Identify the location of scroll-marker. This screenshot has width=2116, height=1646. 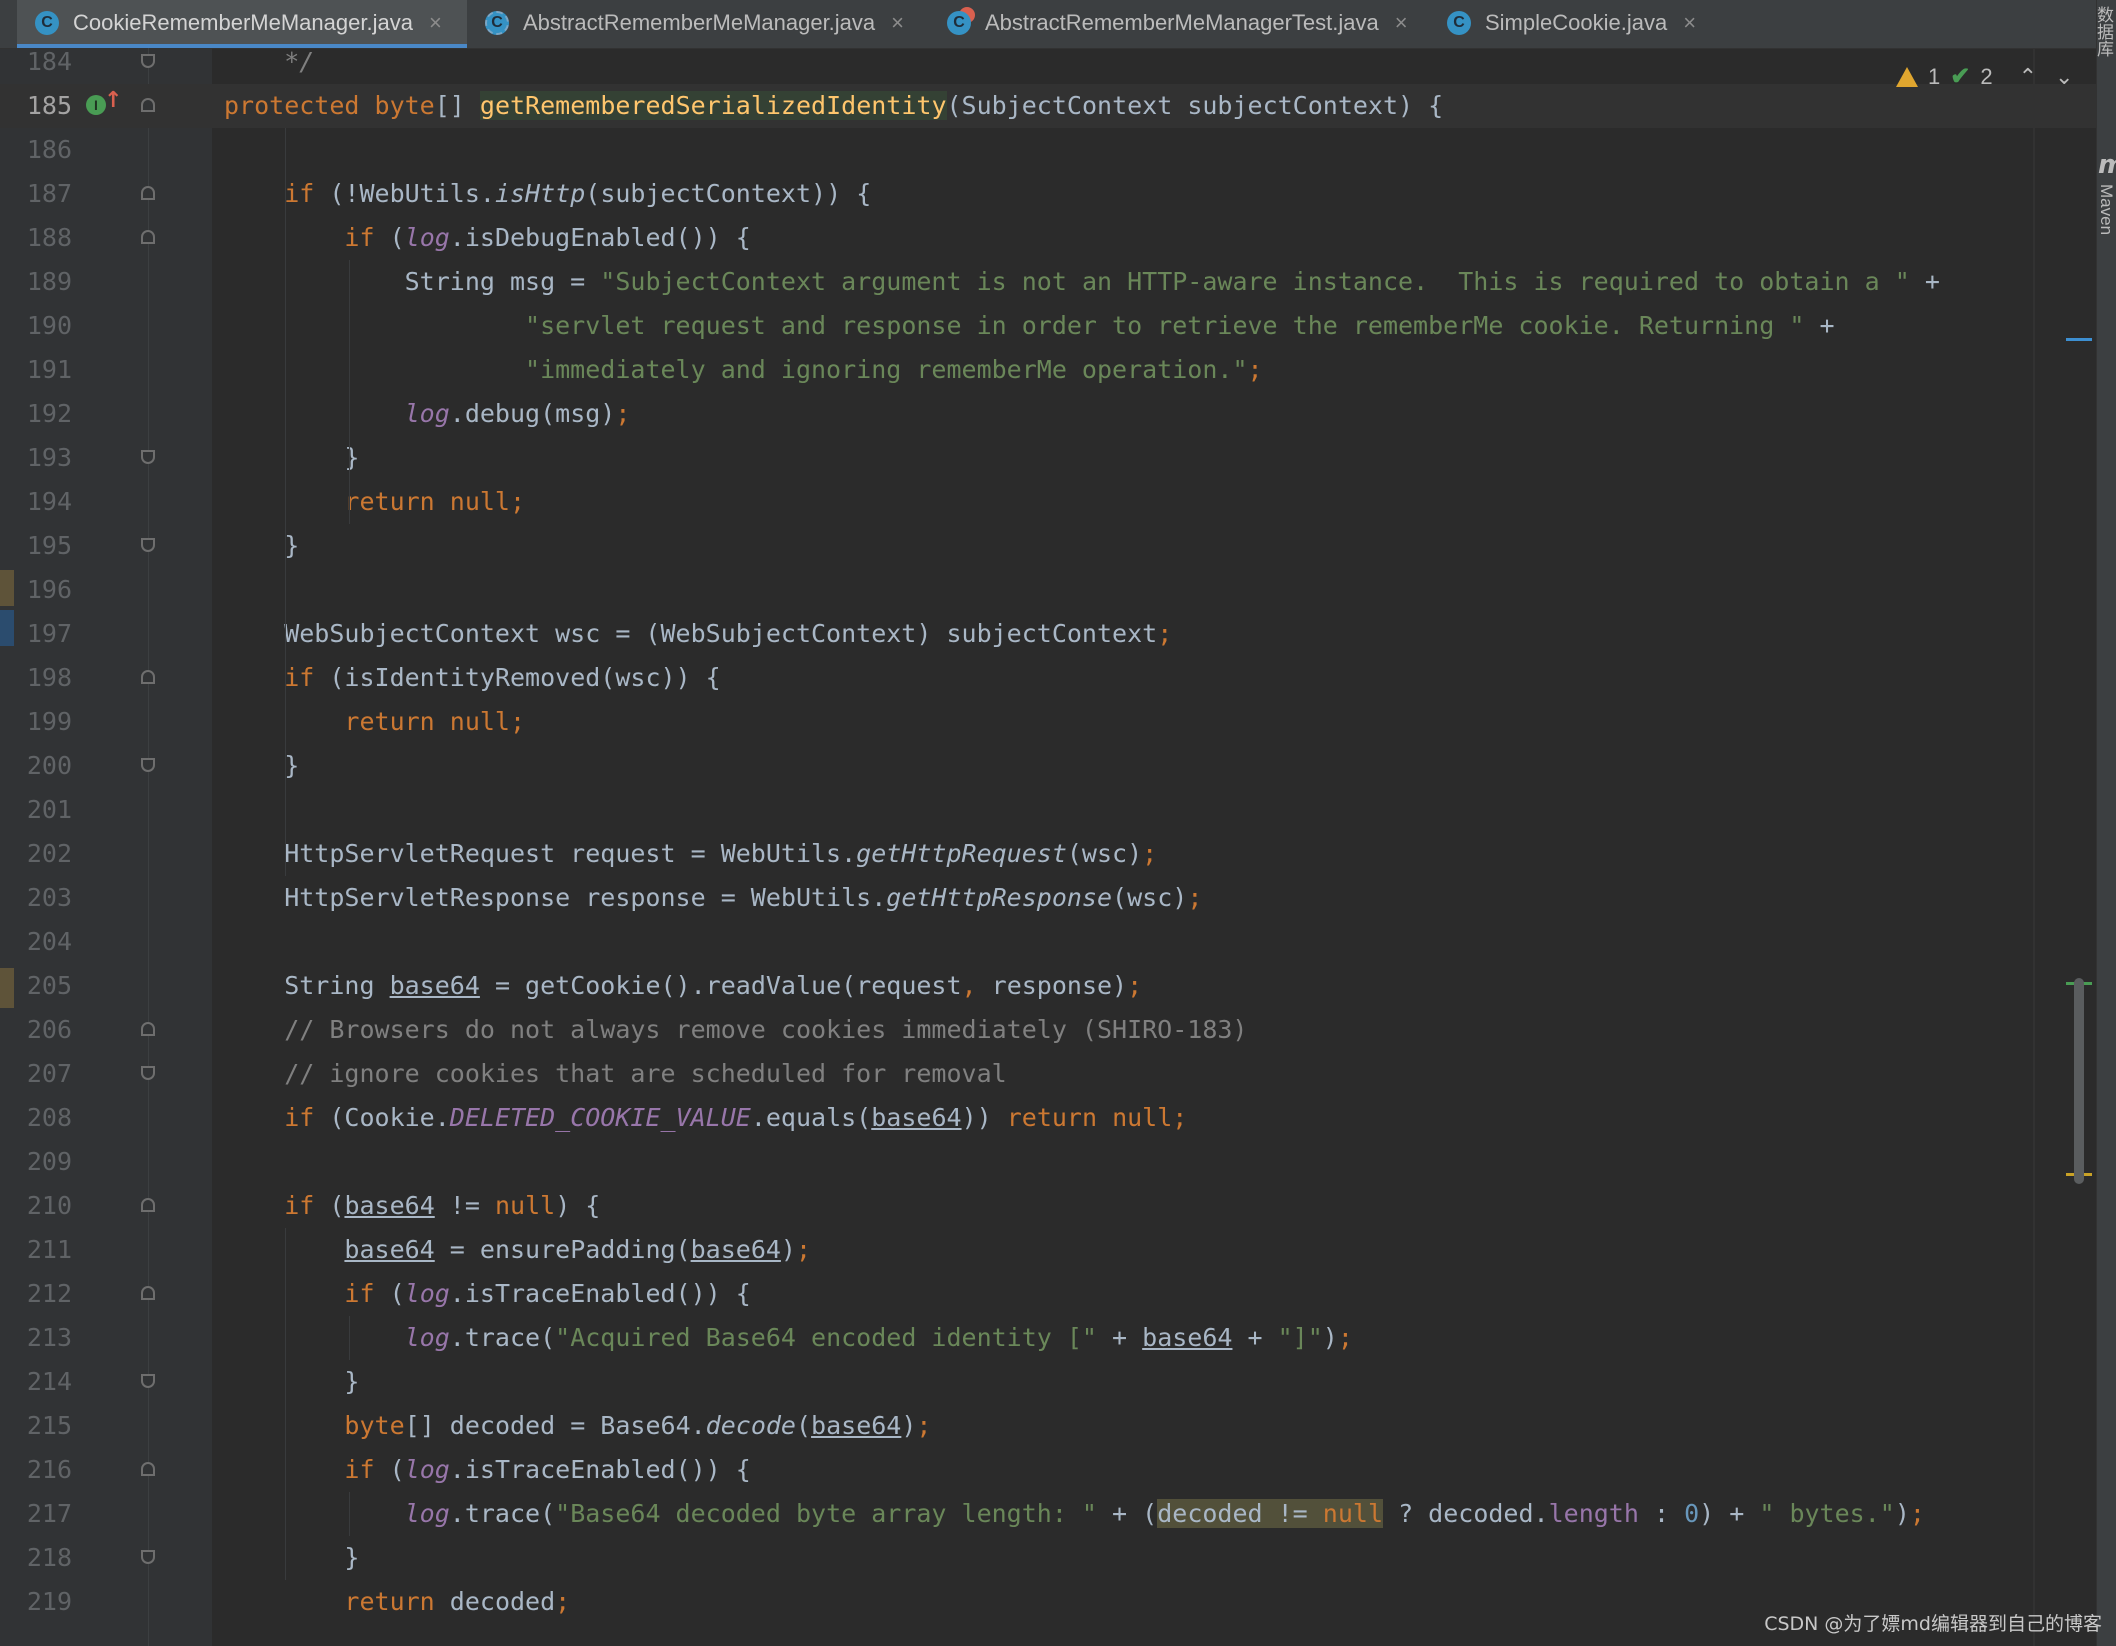
(2079, 339).